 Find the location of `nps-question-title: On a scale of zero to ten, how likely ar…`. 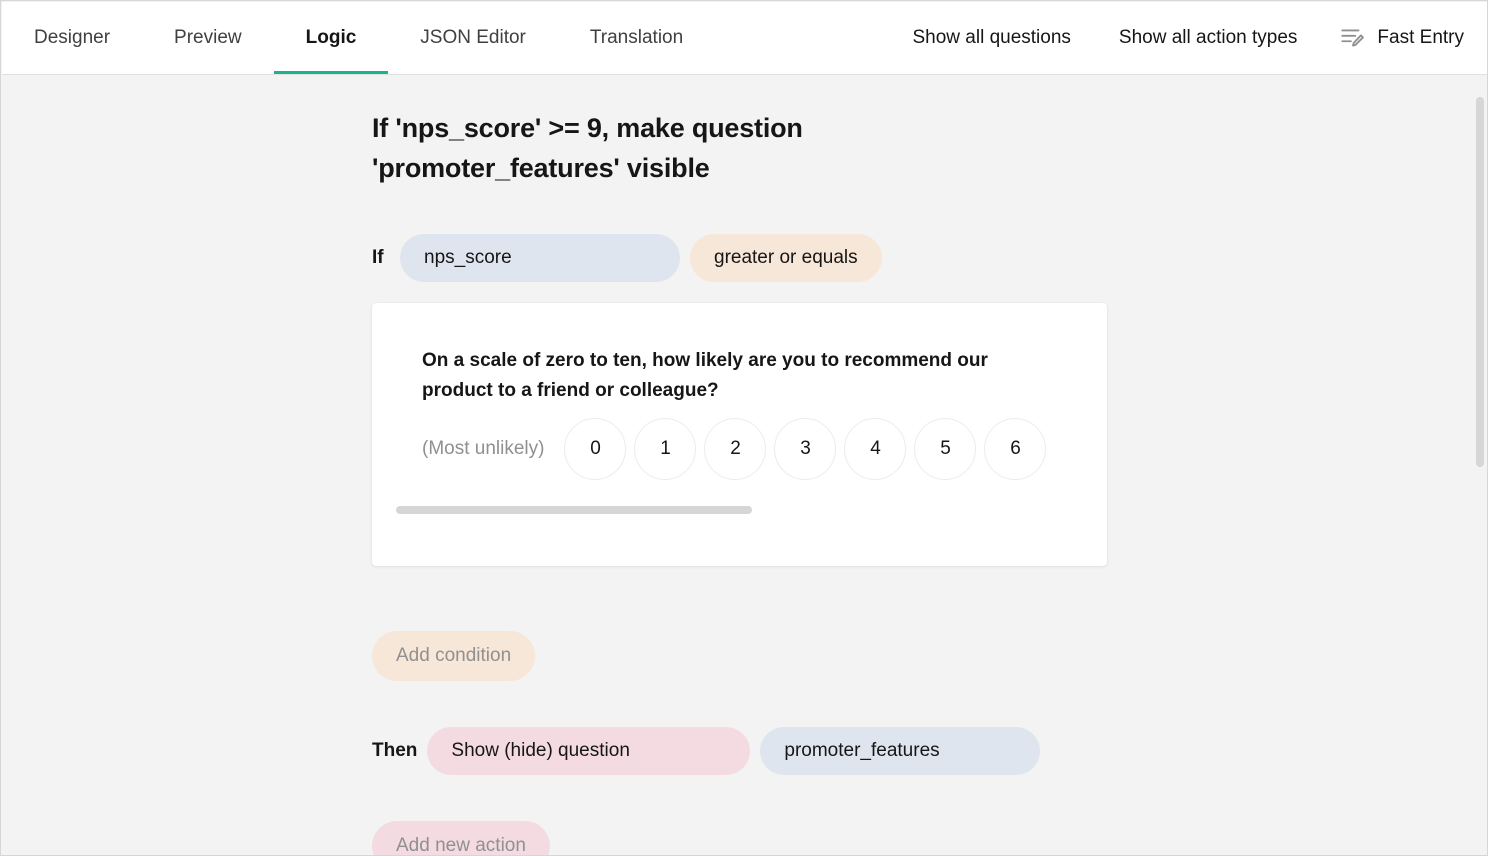

nps-question-title: On a scale of zero to ten, how likely ar… is located at coordinates (705, 375).